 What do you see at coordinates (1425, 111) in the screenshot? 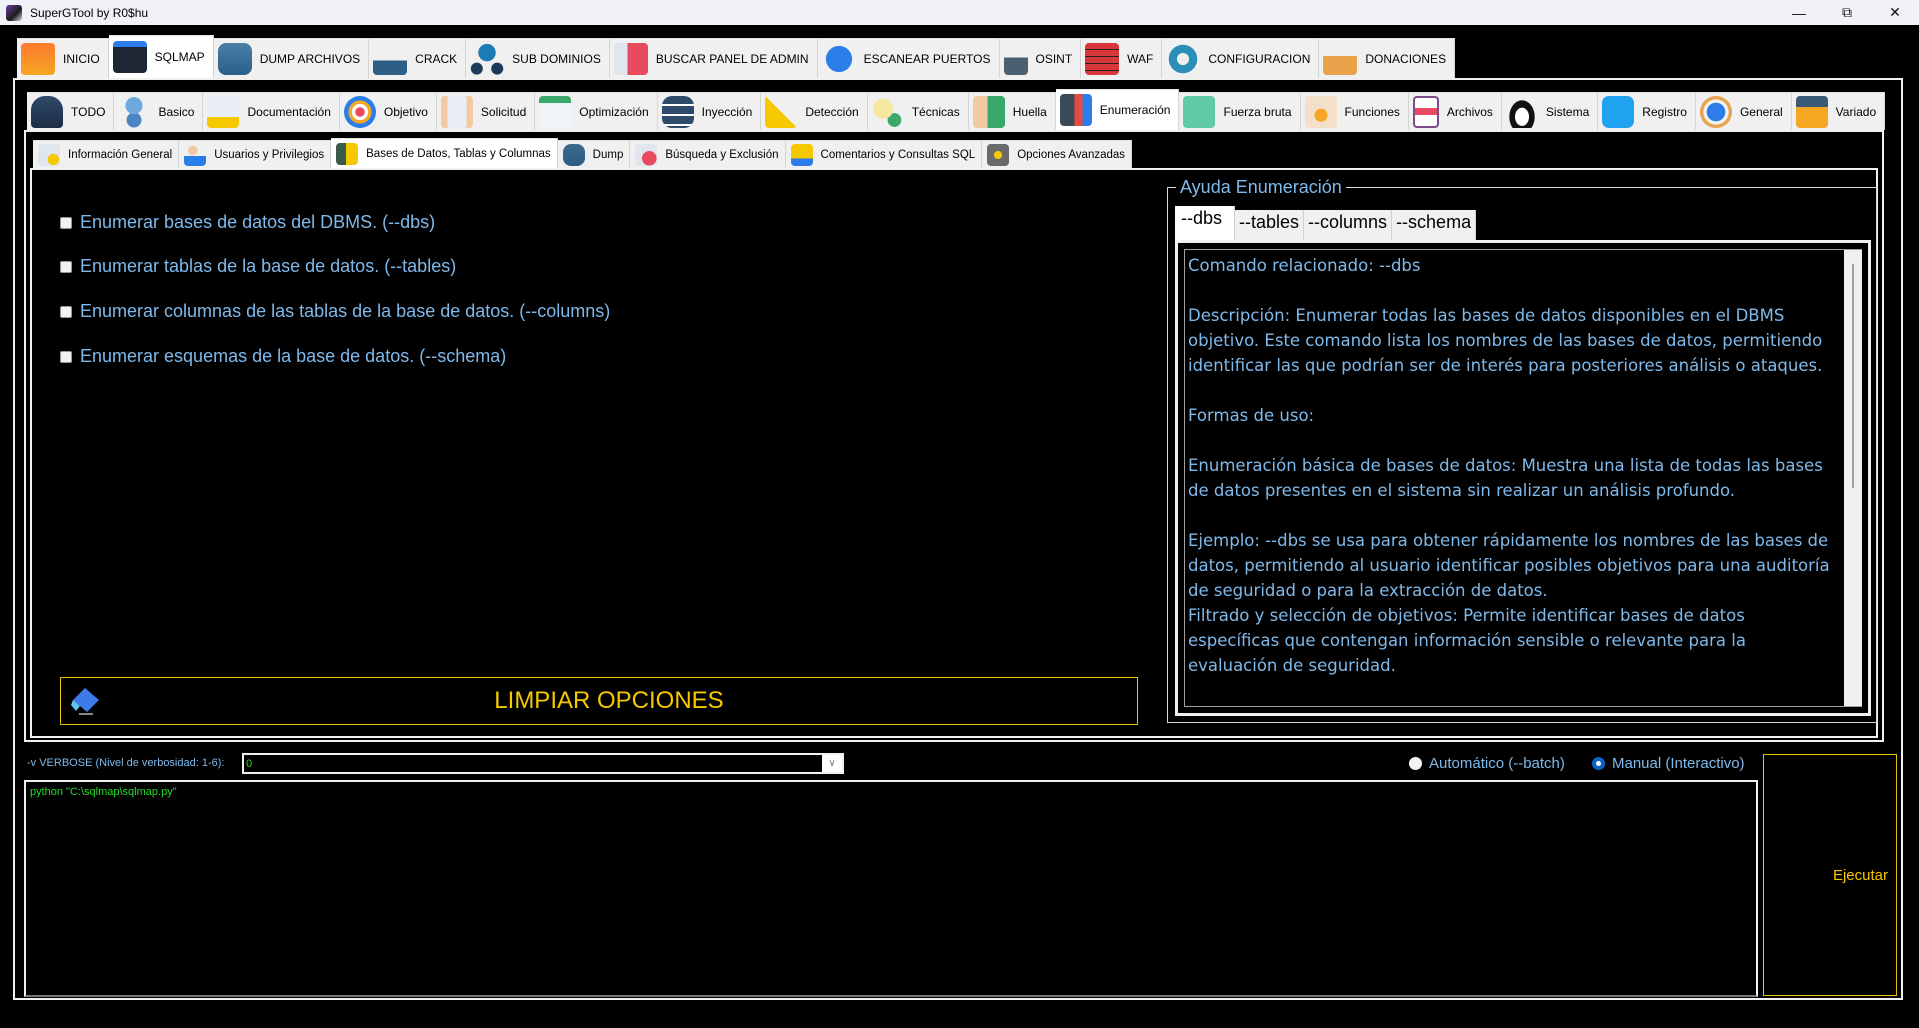
I see `root-file-icon` at bounding box center [1425, 111].